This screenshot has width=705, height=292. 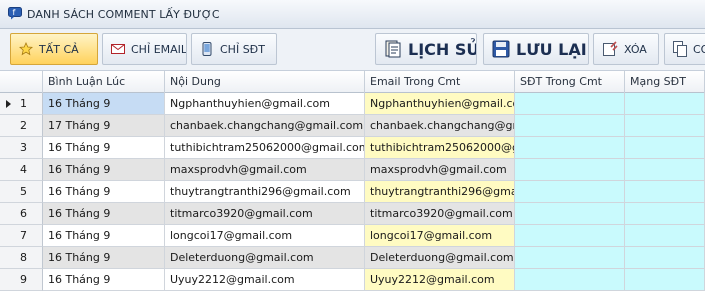 I want to click on row-number: 4, so click(x=23, y=169).